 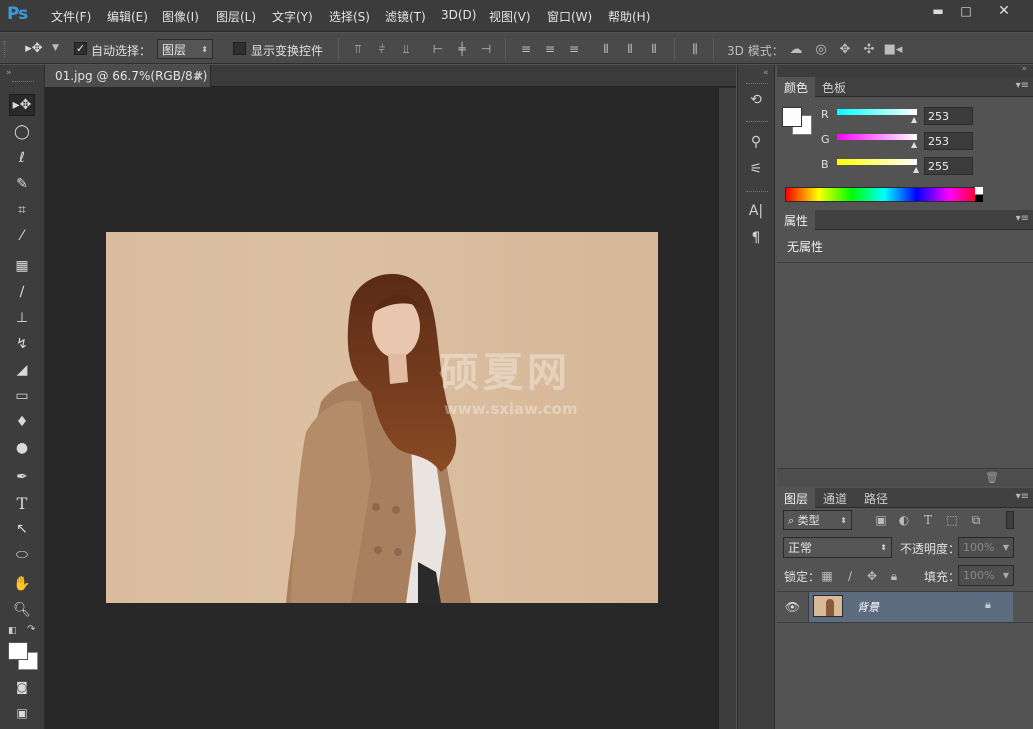 What do you see at coordinates (22, 448) in the screenshot?
I see `dodge-tool-icon: ●` at bounding box center [22, 448].